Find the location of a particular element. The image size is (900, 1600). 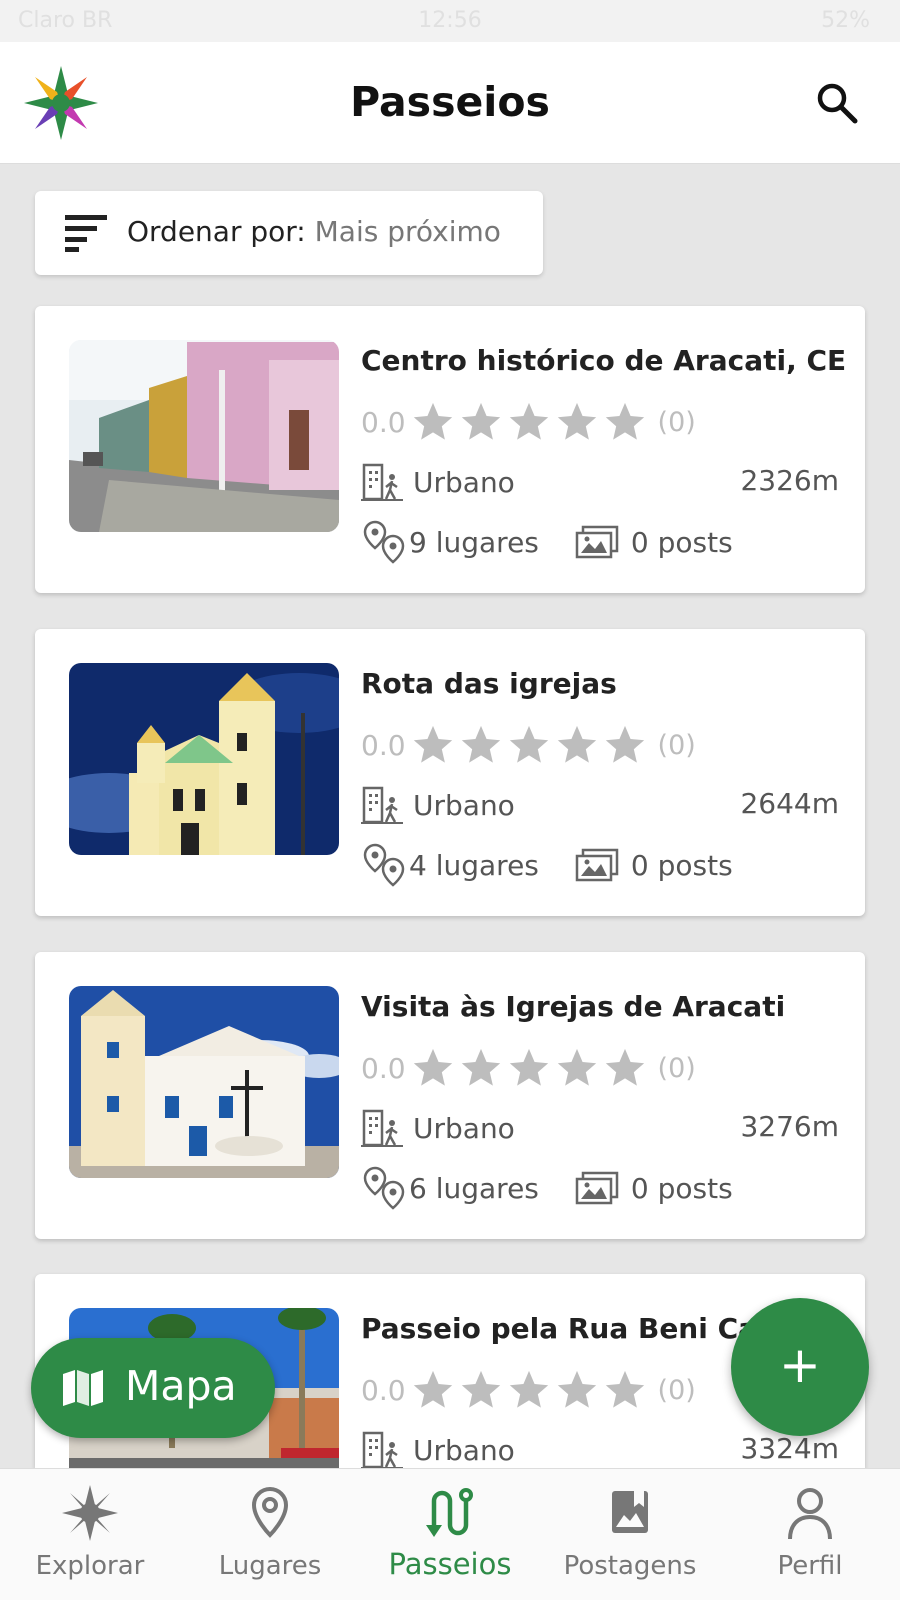

location-pin-icon is located at coordinates (270, 1512).